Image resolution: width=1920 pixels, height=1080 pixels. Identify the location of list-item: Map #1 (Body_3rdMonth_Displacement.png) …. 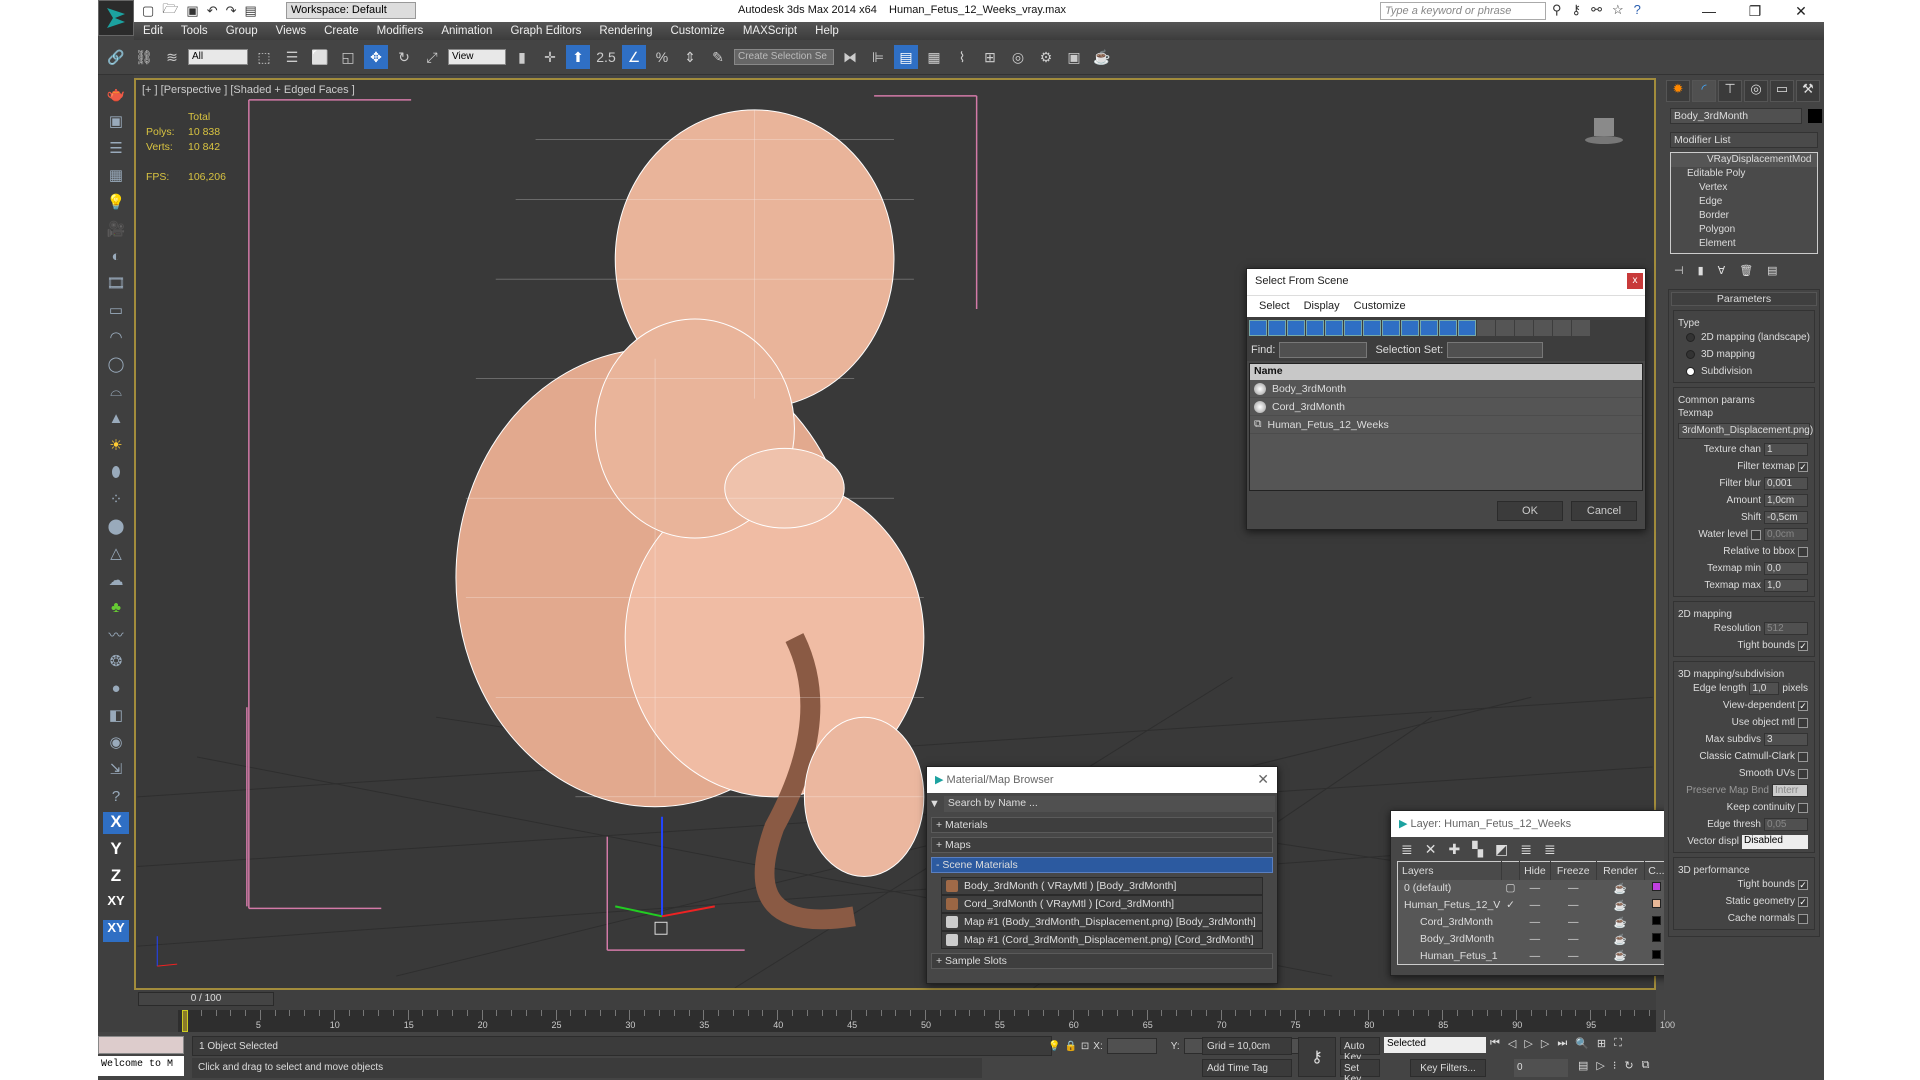
(1102, 922).